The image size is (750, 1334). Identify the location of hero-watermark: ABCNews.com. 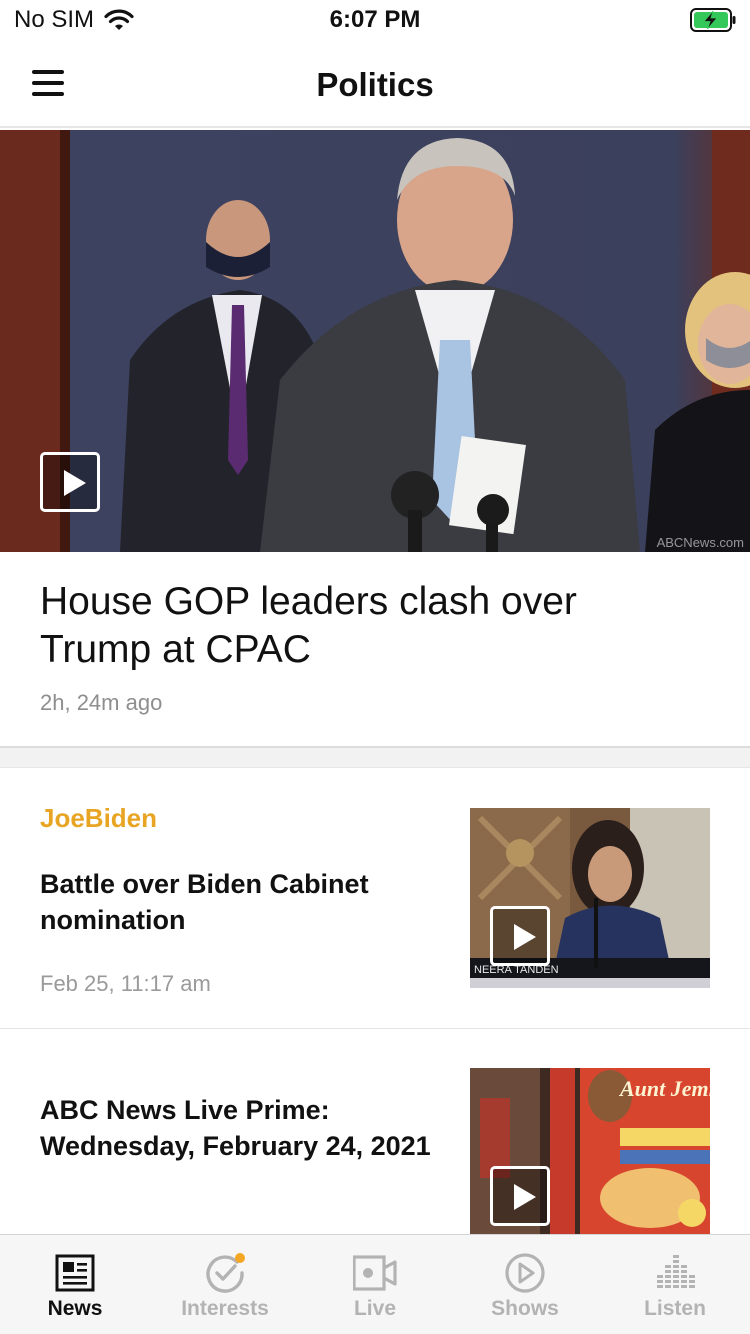
(700, 542).